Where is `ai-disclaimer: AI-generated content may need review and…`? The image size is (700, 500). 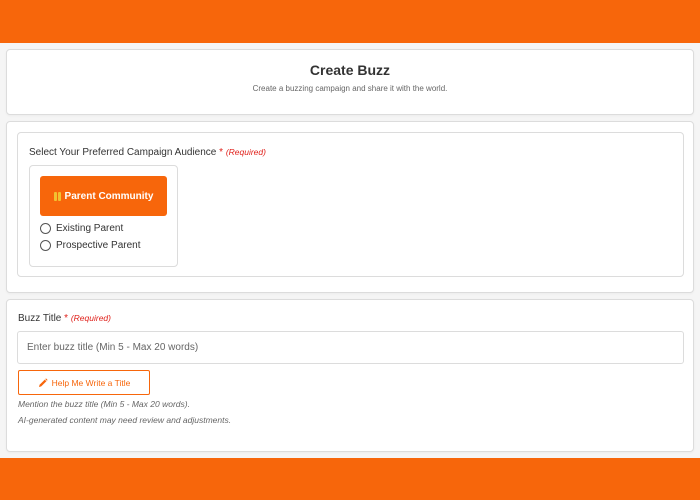
ai-disclaimer: AI-generated content may need review and… is located at coordinates (125, 420).